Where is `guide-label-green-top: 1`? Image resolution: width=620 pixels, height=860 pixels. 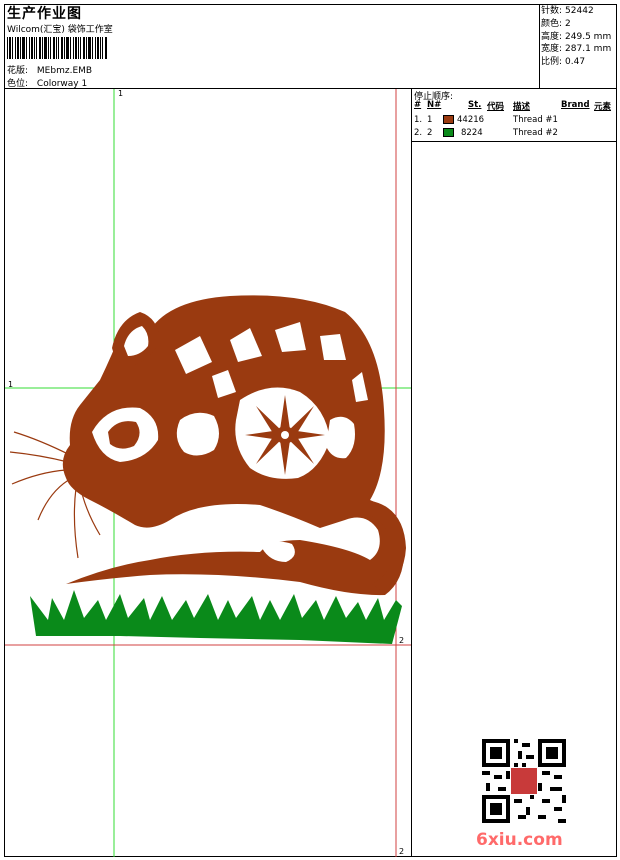 guide-label-green-top: 1 is located at coordinates (121, 93).